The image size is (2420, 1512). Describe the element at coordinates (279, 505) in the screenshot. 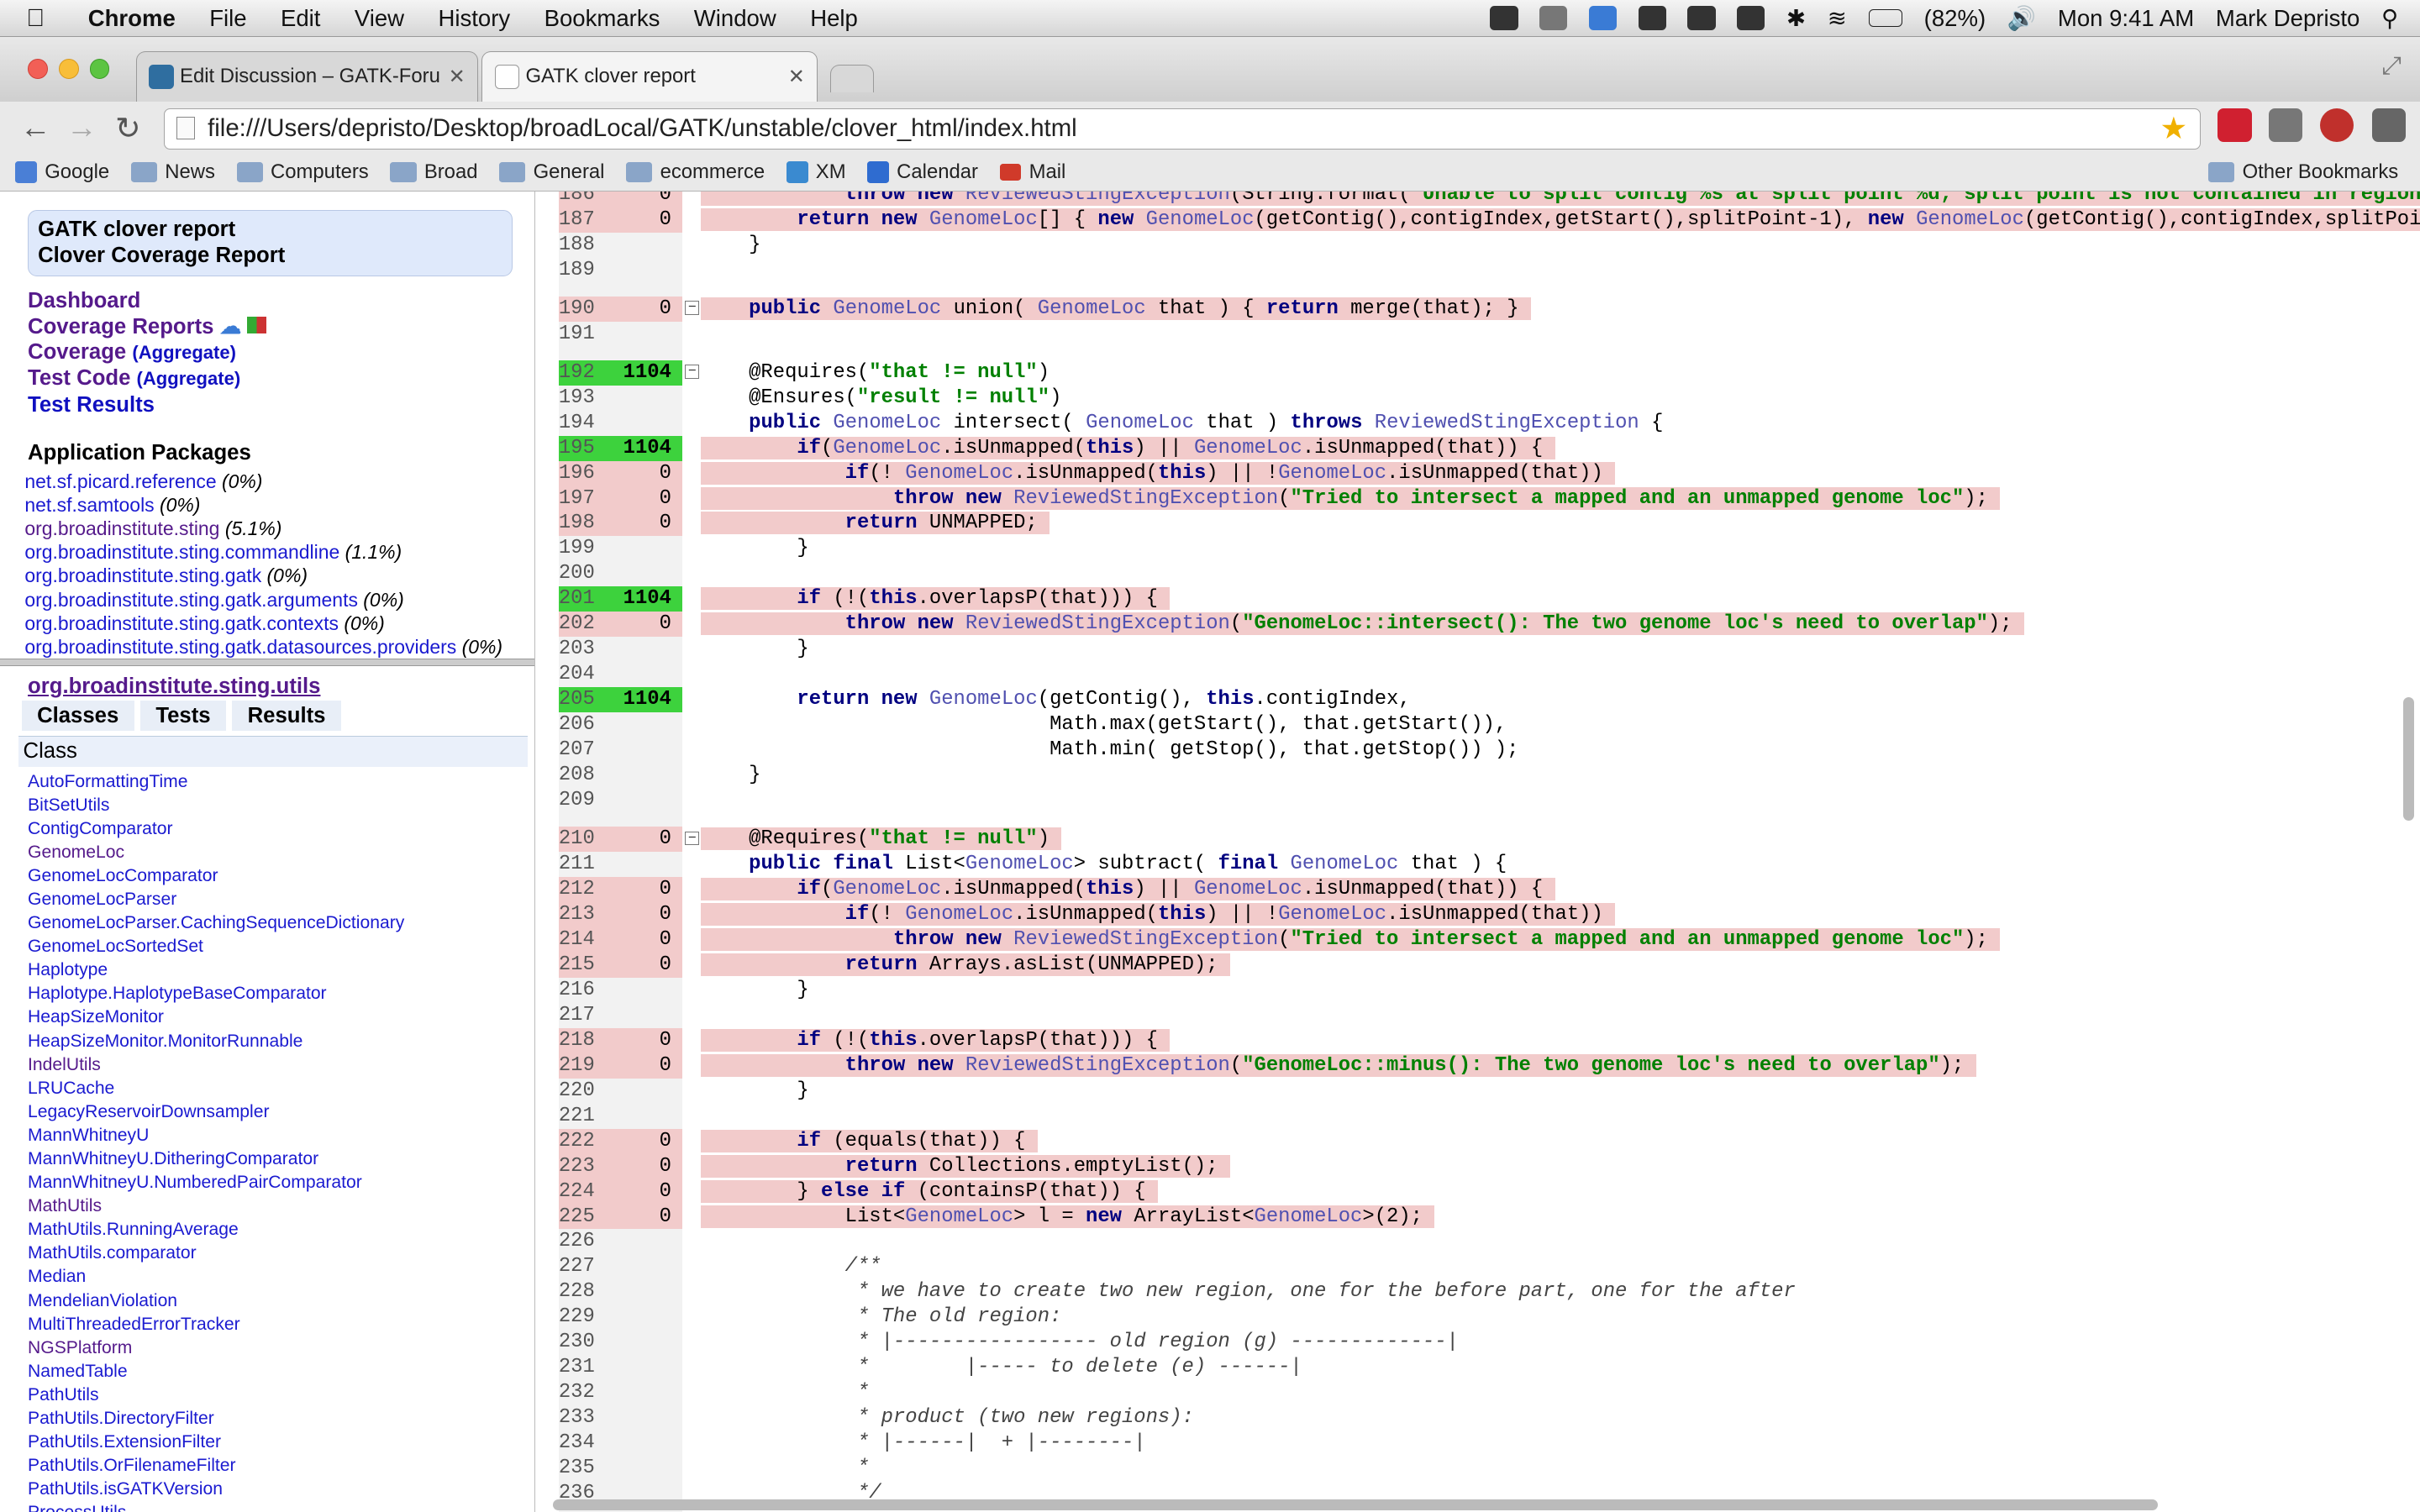

I see `package-link: net.sf.samtools (0%)` at that location.